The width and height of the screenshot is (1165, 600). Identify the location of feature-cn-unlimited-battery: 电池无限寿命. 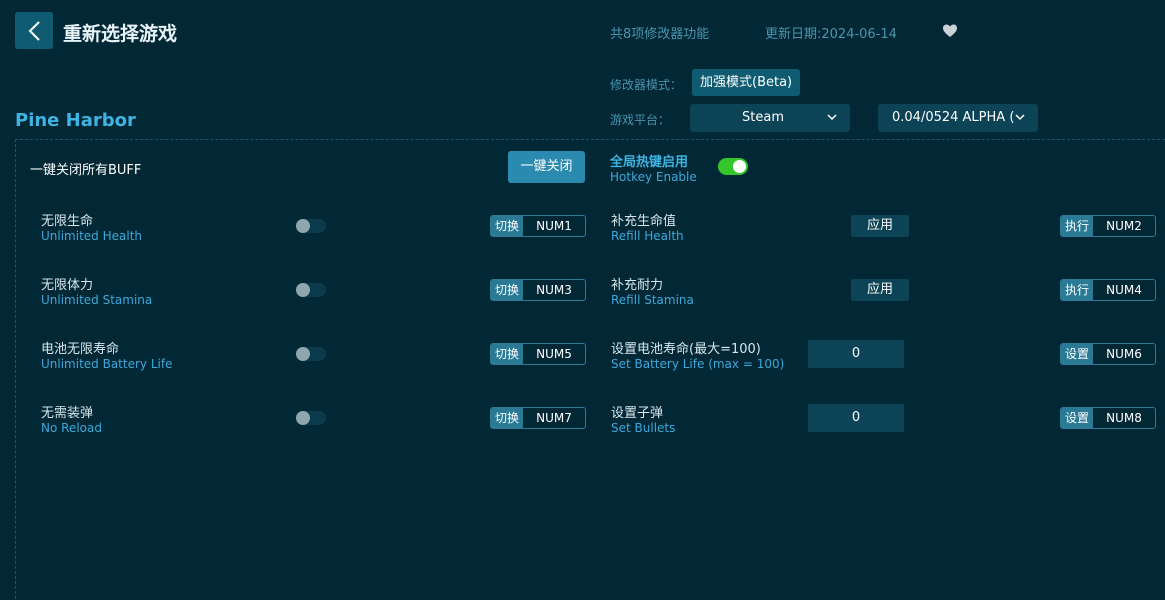
(80, 349).